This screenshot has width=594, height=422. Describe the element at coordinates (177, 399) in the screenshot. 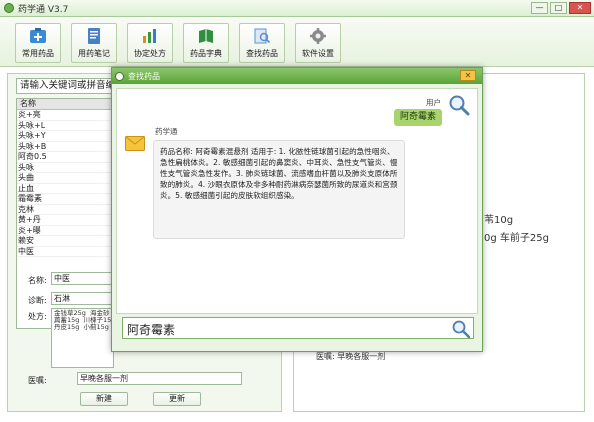

I see `update-button: 更新` at that location.